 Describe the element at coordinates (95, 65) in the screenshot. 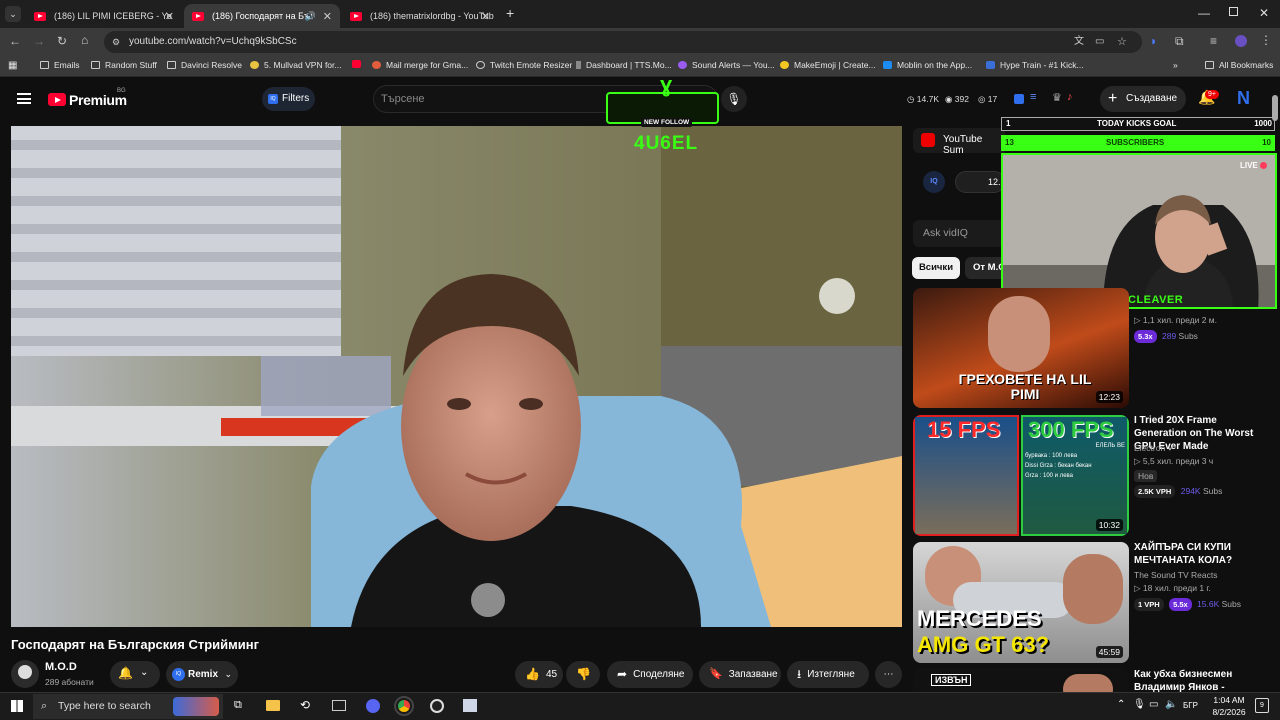

I see `folder-icon` at that location.